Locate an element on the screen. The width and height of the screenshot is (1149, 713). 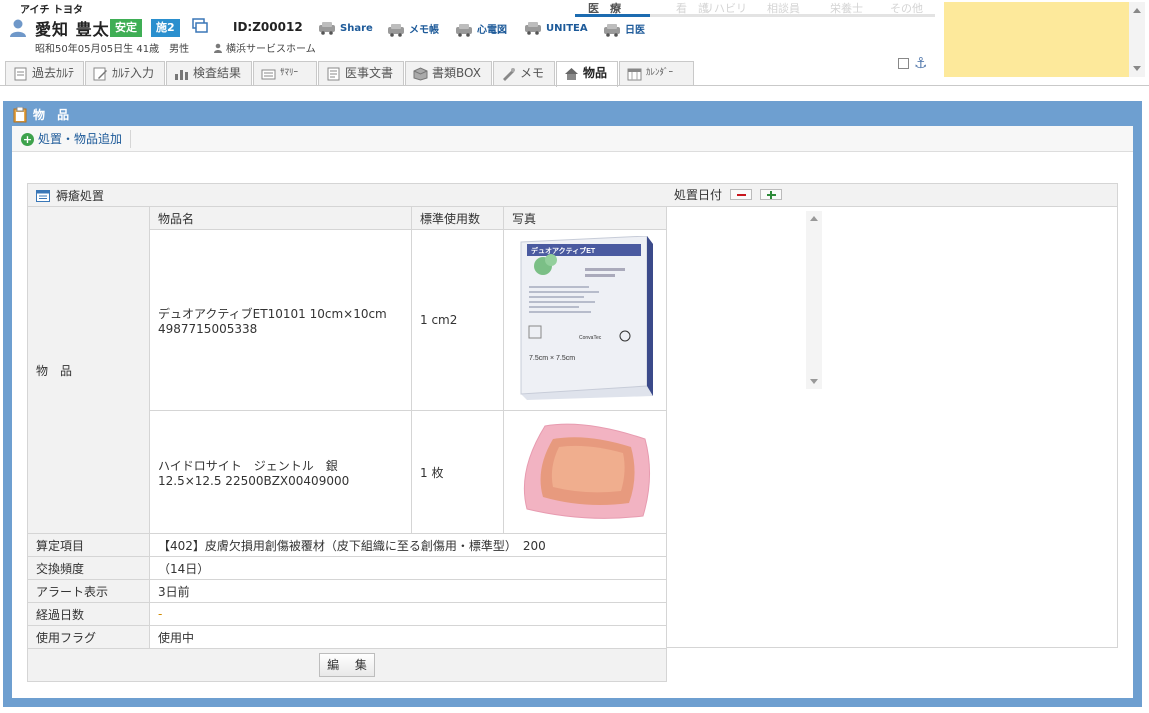
field-value: - is located at coordinates (408, 614).